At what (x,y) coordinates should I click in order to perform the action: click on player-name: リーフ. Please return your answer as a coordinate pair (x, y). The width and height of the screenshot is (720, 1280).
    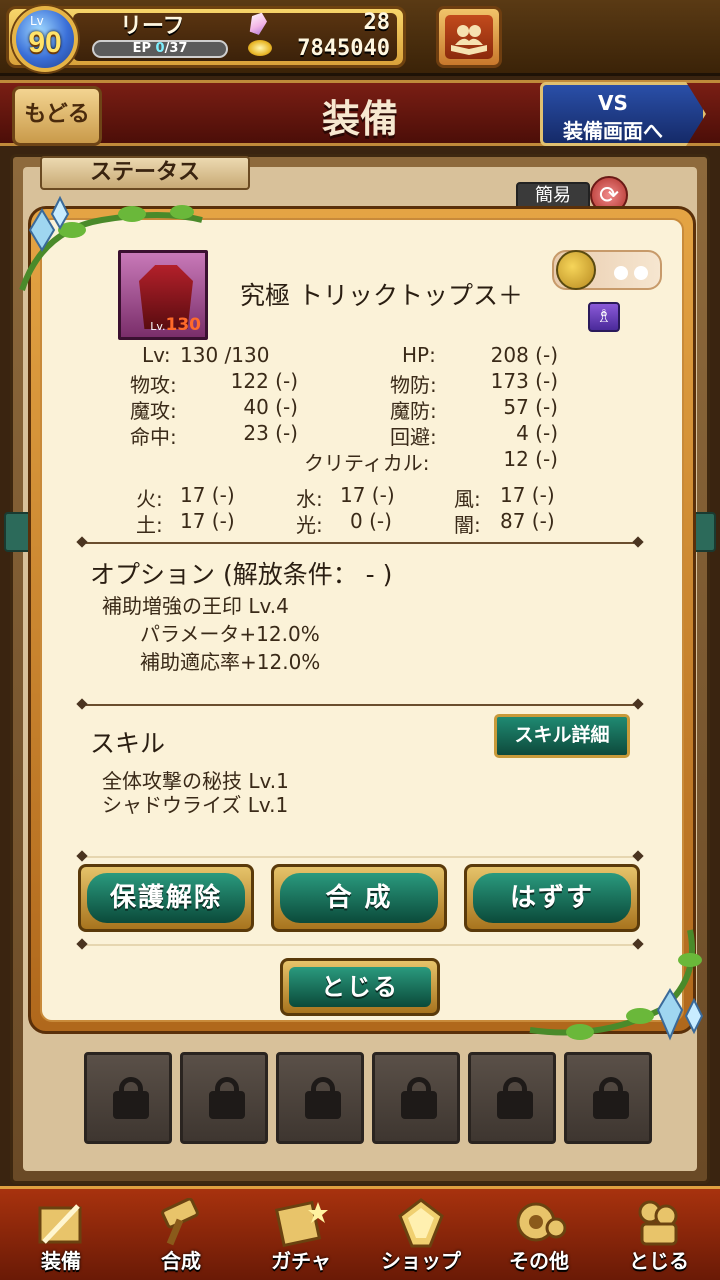
    Looking at the image, I should click on (152, 26).